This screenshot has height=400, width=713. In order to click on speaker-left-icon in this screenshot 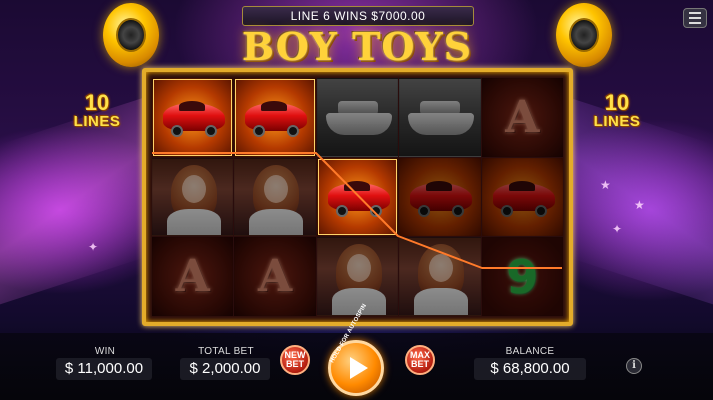, I will do `click(131, 35)`.